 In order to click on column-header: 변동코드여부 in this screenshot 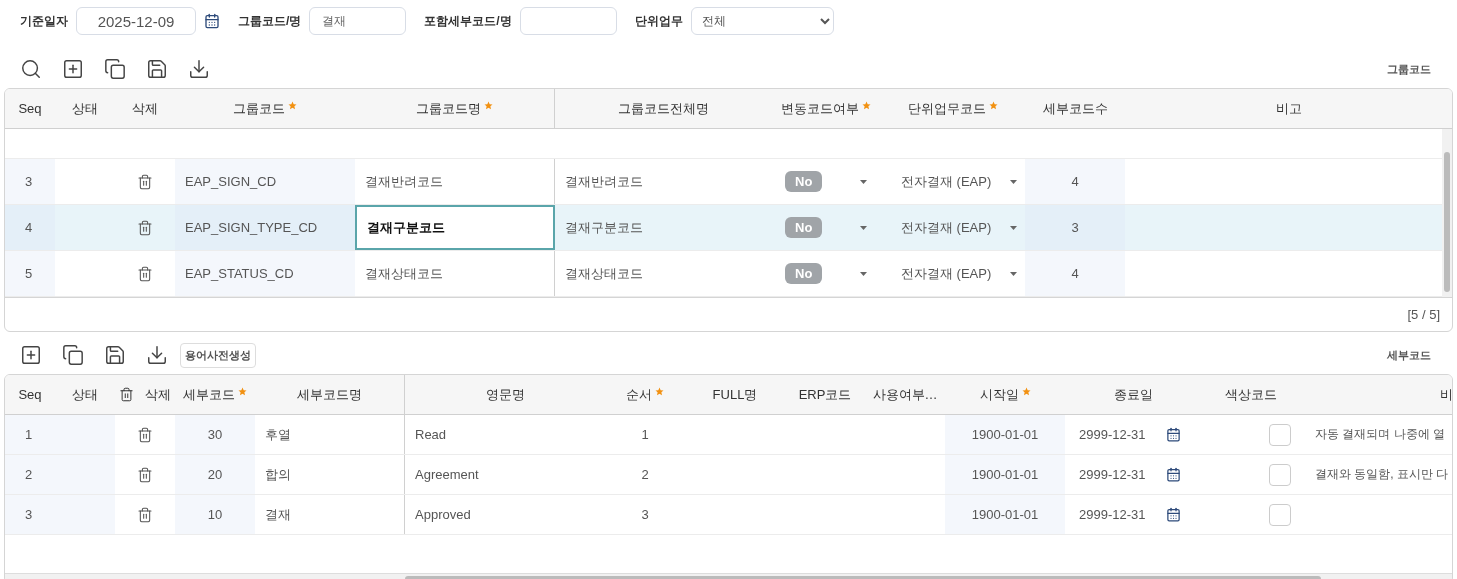, I will do `click(820, 108)`.